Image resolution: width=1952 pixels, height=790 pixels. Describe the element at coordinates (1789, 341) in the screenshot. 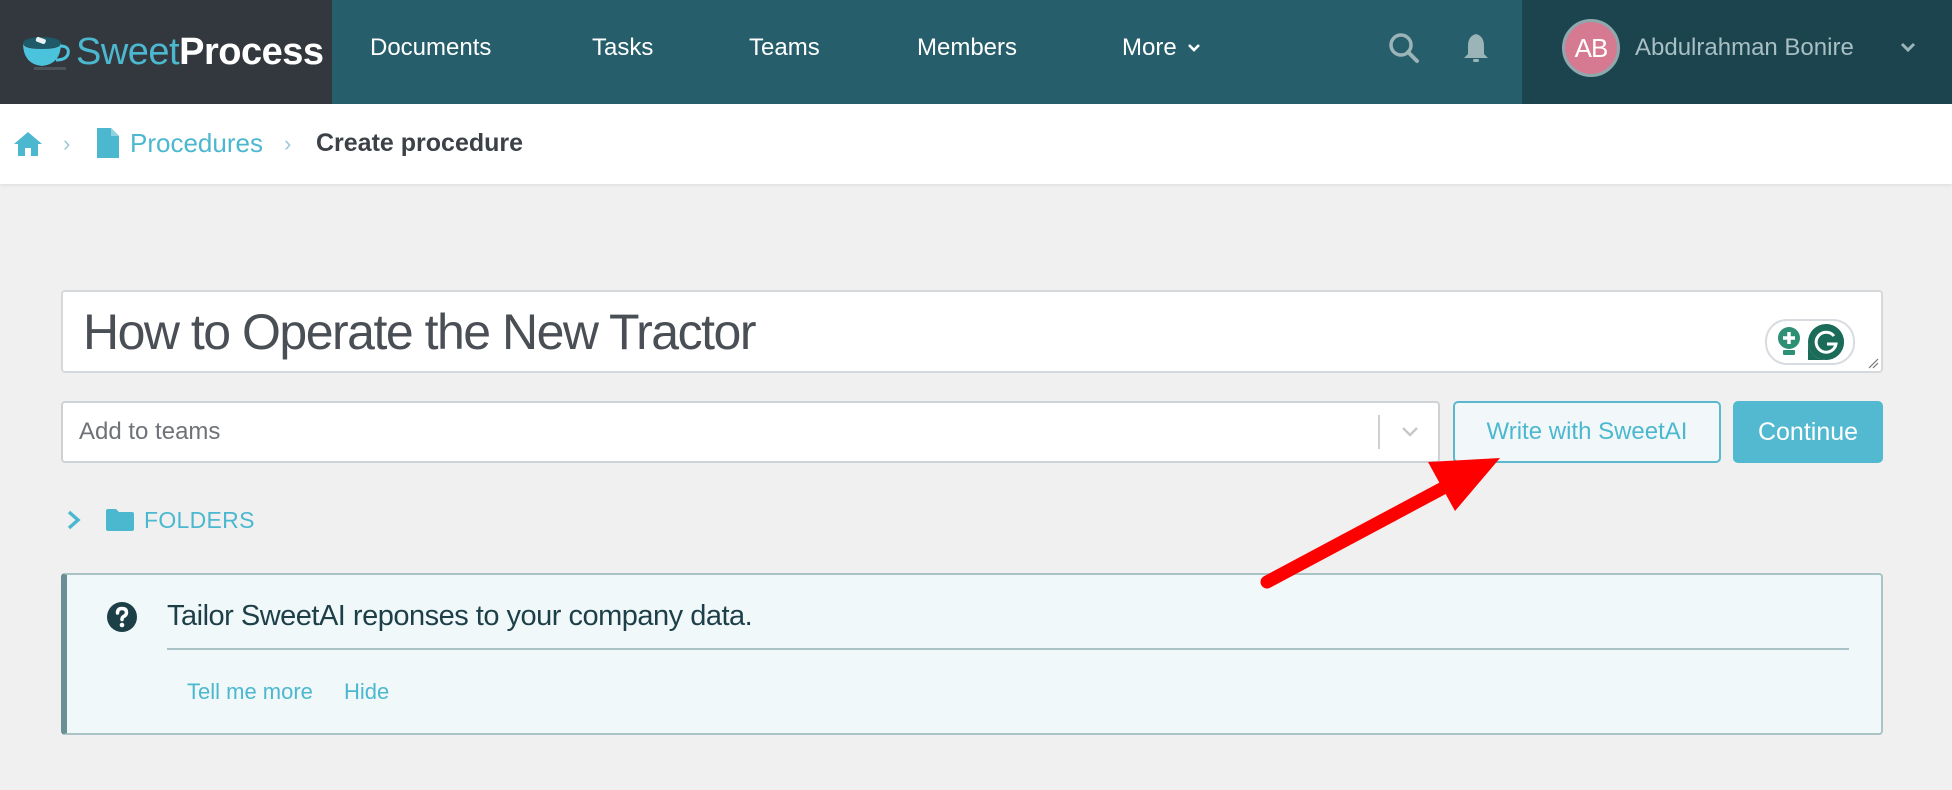

I see `lightbulb-icon` at that location.